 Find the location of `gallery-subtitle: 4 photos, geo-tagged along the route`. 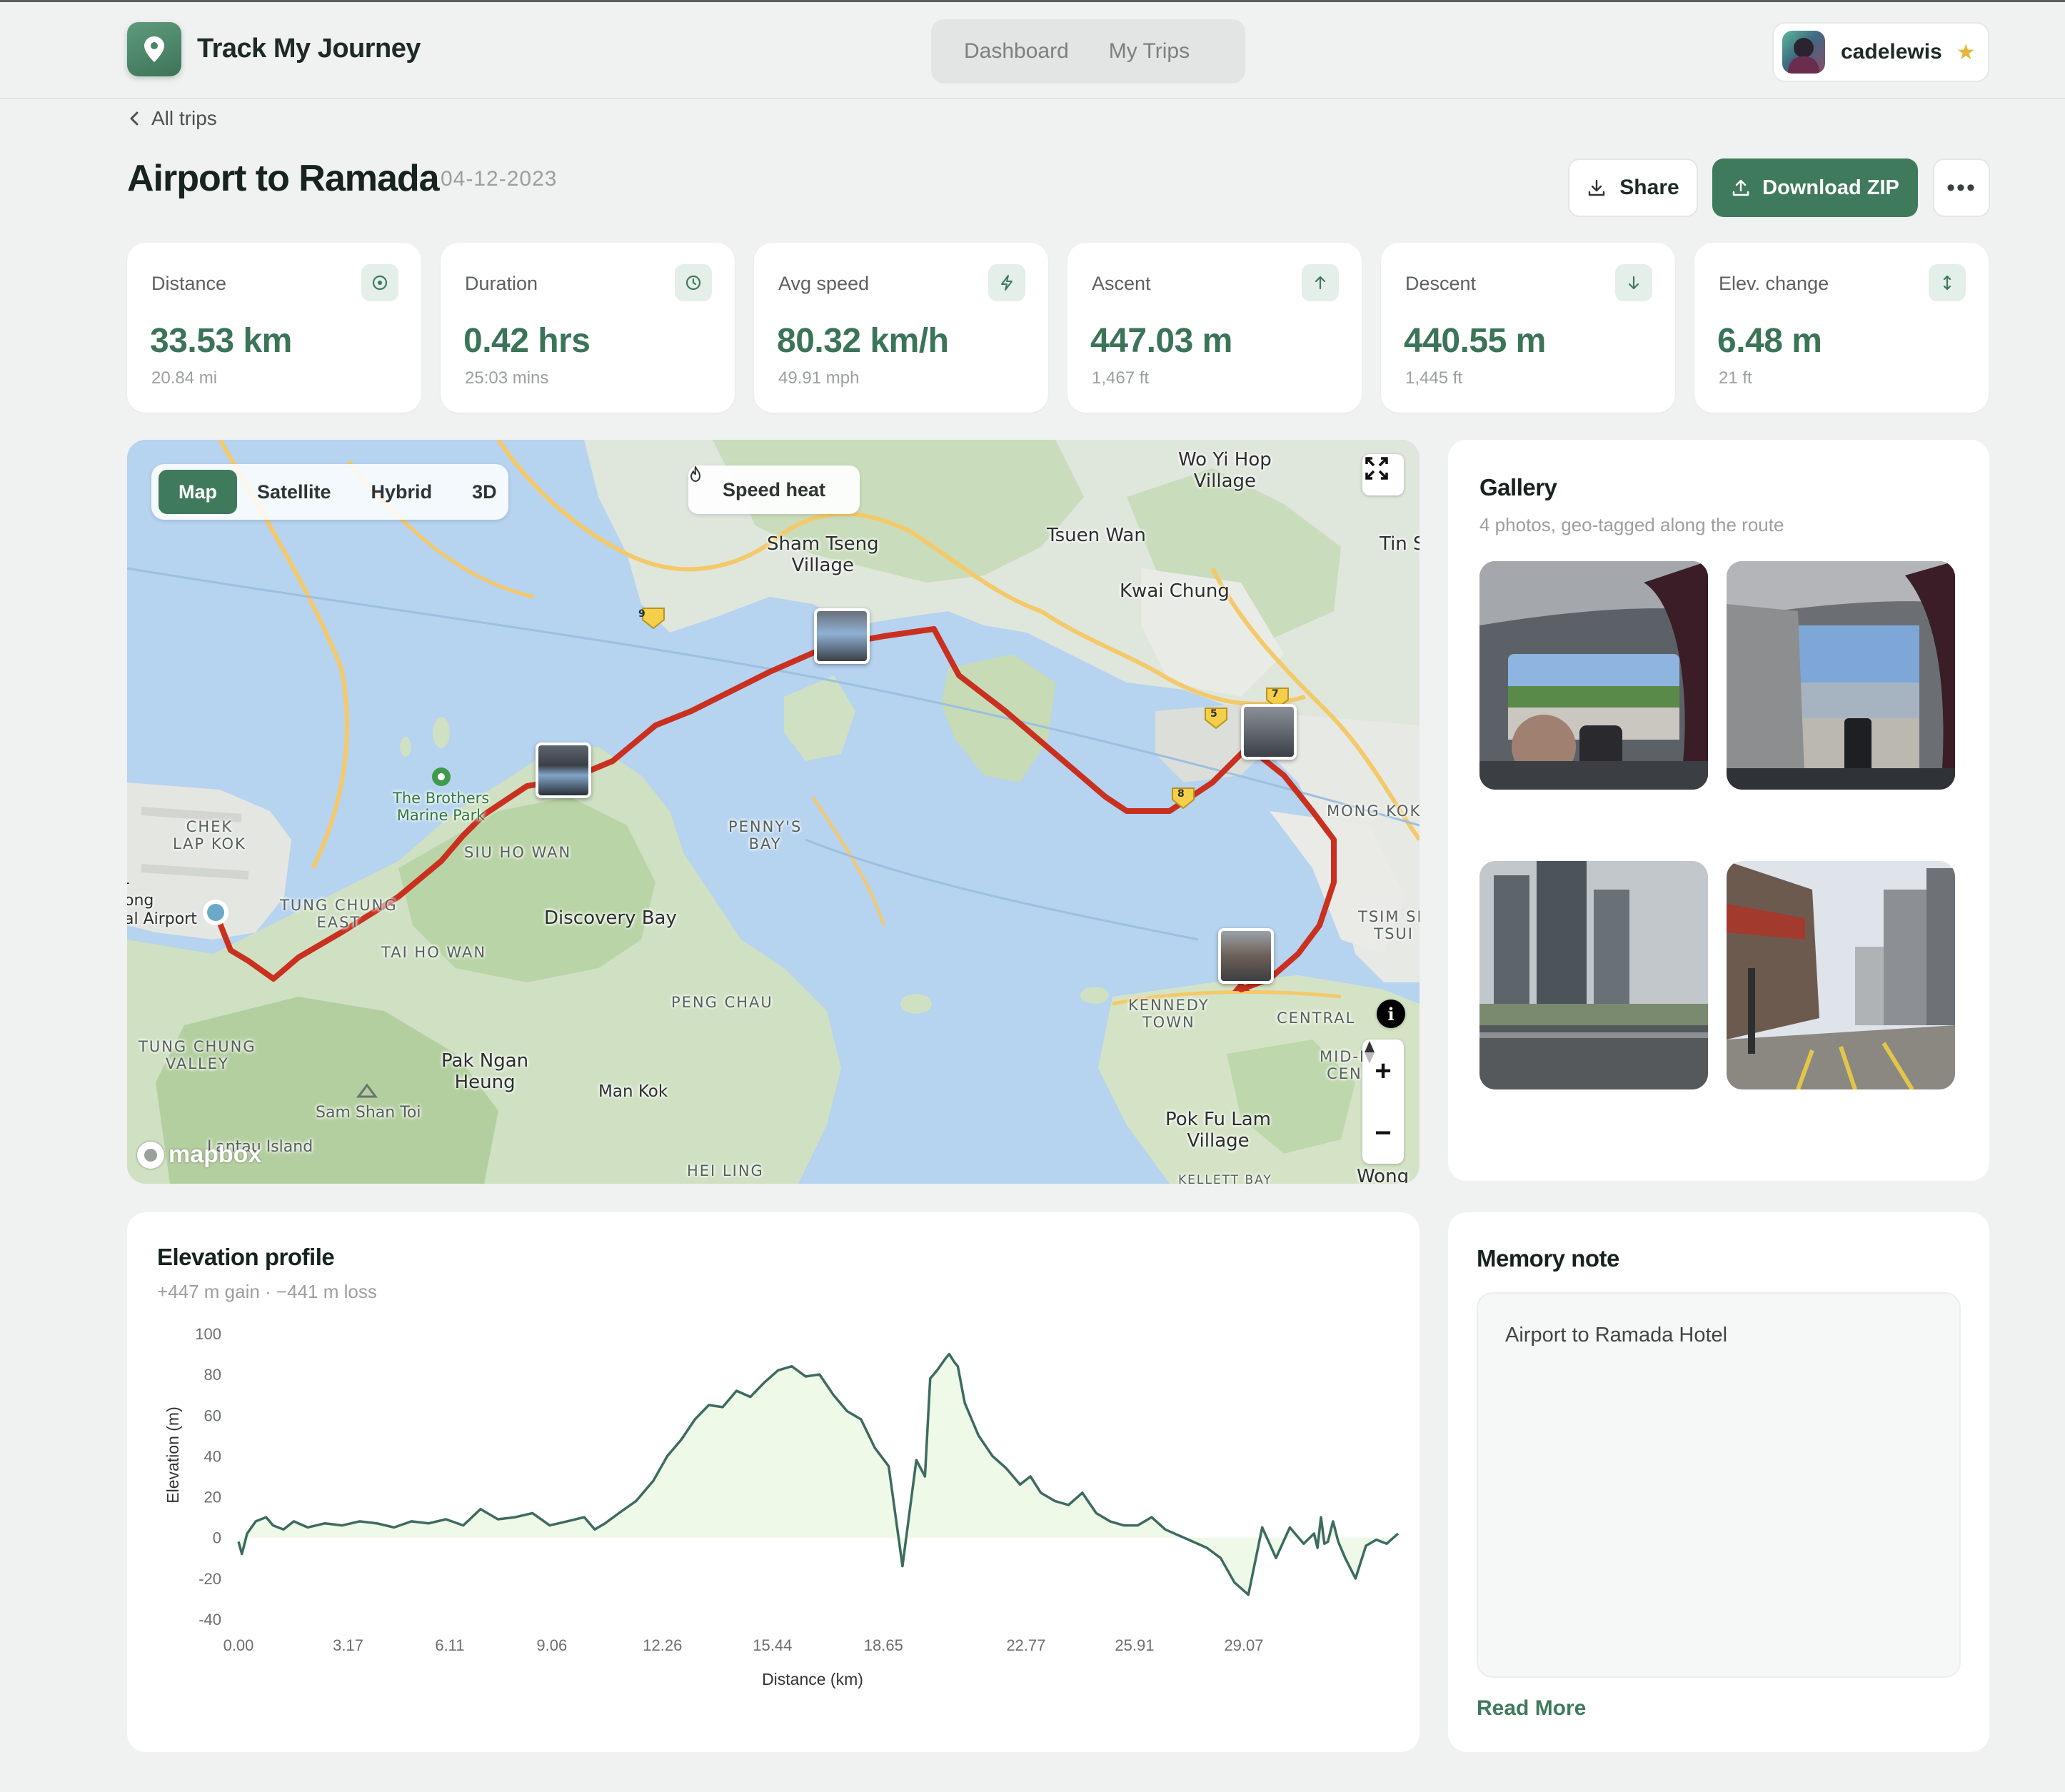

gallery-subtitle: 4 photos, geo-tagged along the route is located at coordinates (1632, 524).